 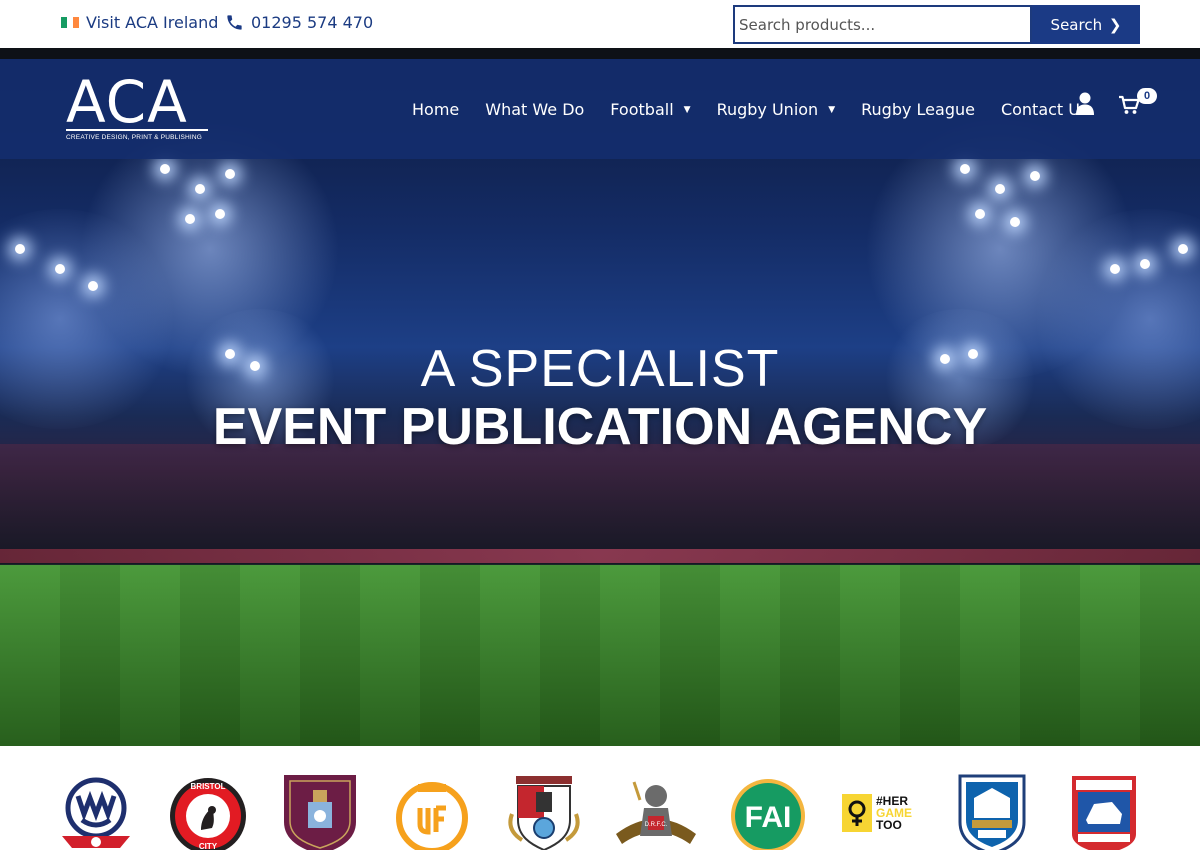 What do you see at coordinates (208, 846) in the screenshot?
I see `bristol-text-bottom: CITY` at bounding box center [208, 846].